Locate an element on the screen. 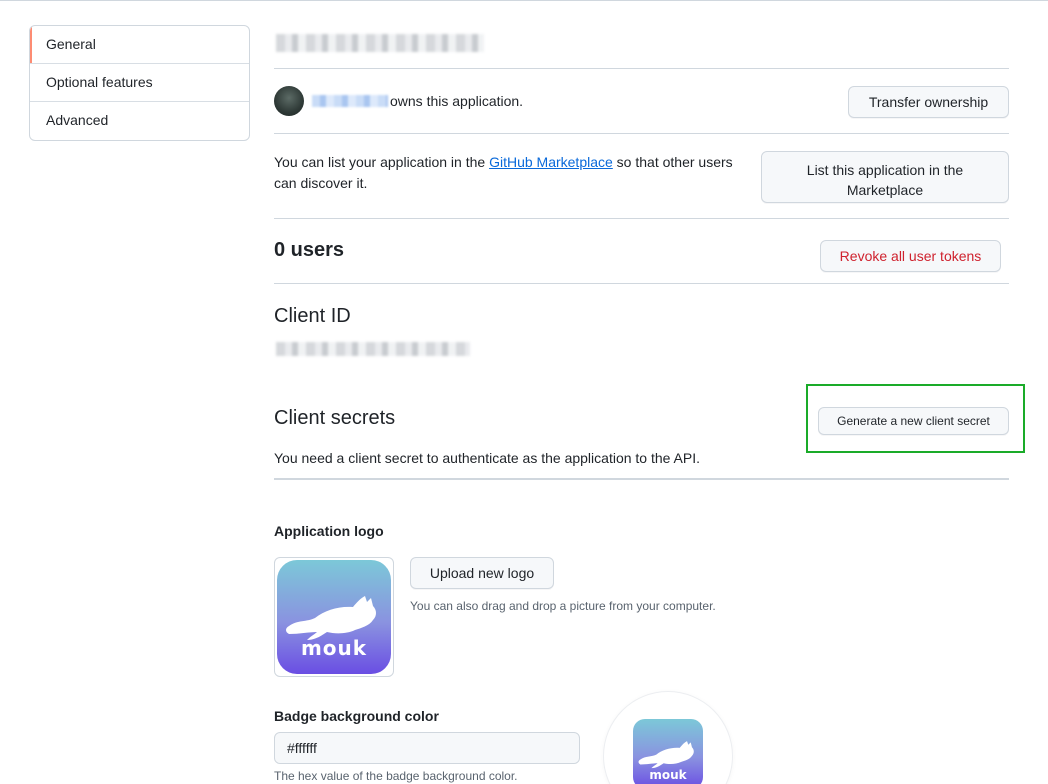 The height and width of the screenshot is (784, 1048). revoke-user-tokens-button: Revoke all user tokens is located at coordinates (910, 256).